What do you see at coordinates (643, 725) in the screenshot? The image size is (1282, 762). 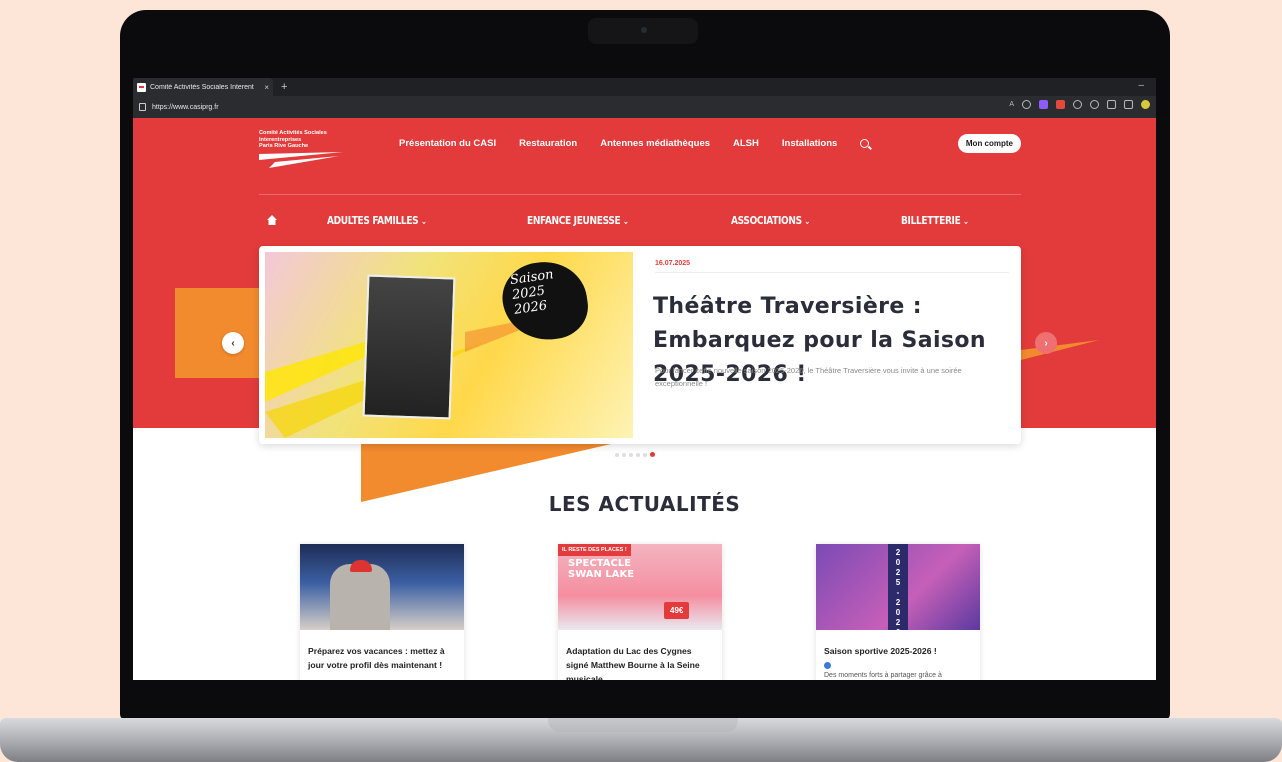 I see `laptop-hinge` at bounding box center [643, 725].